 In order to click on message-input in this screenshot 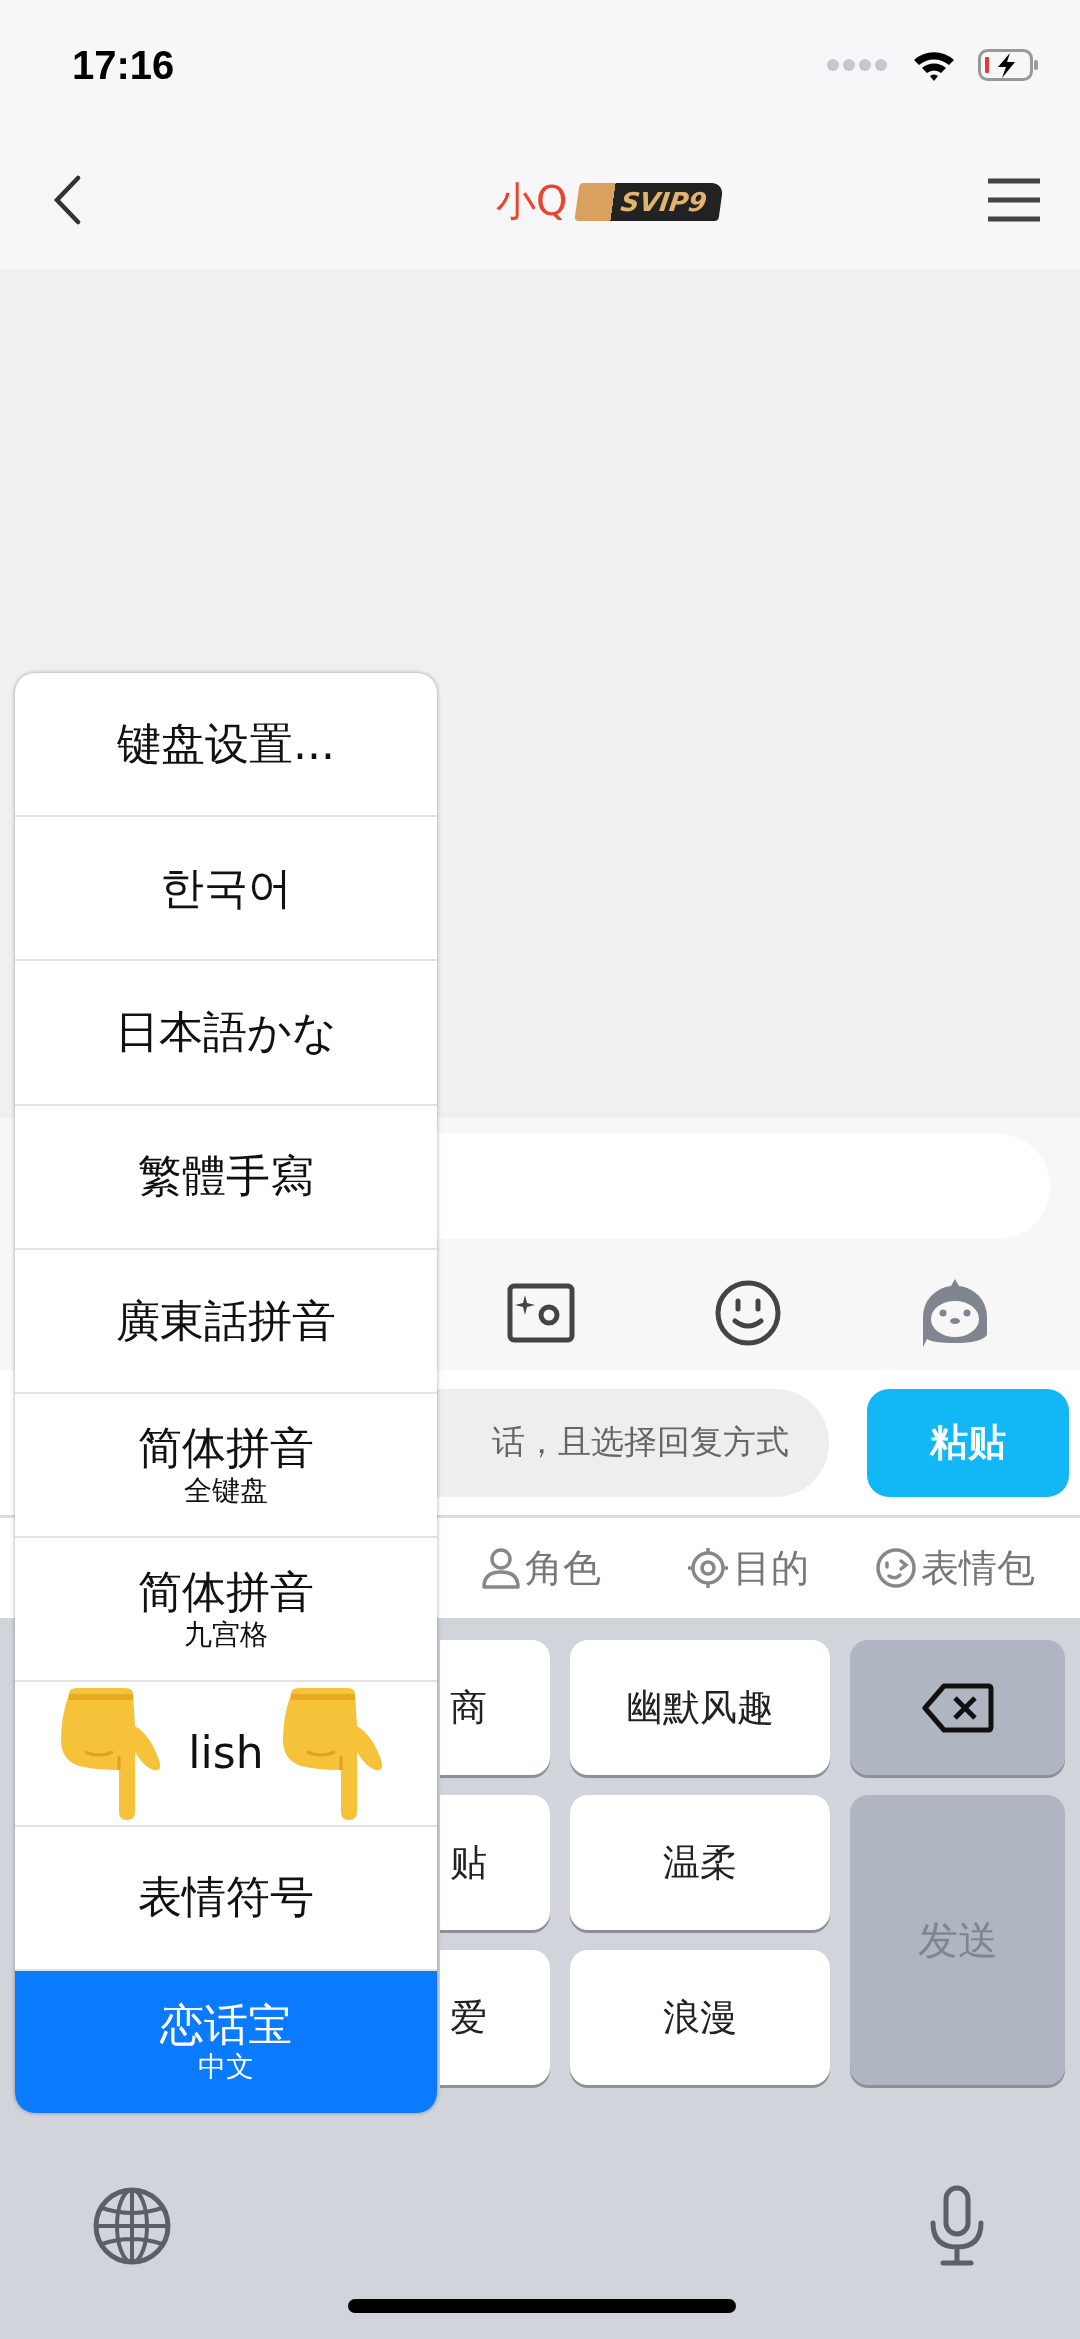, I will do `click(743, 1186)`.